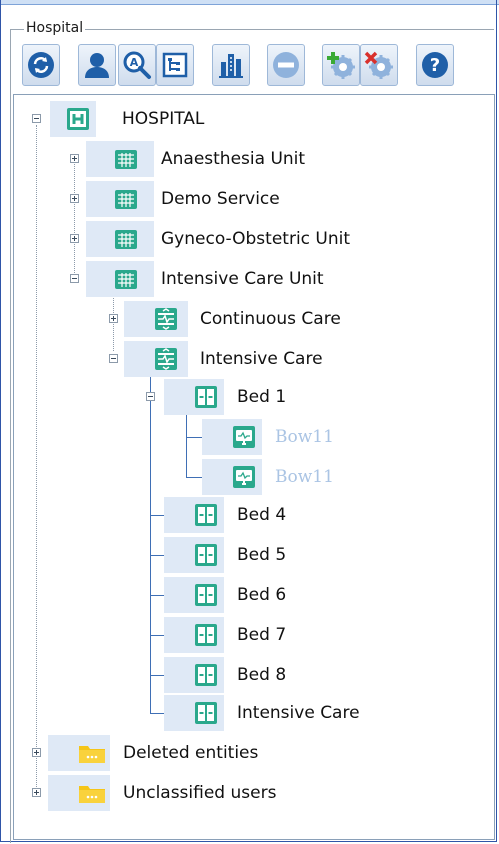 This screenshot has height=844, width=499. What do you see at coordinates (200, 793) in the screenshot?
I see `tree-node-label: Unclassified users` at bounding box center [200, 793].